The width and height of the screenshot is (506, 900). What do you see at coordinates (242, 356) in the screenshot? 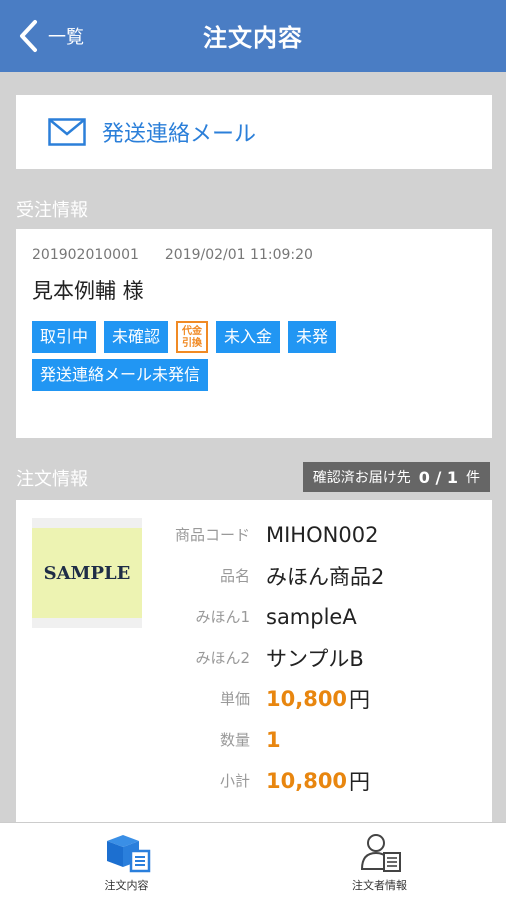
I see `status-badges: 取引中 未確認 代金 引換 未入金 未発 発送連絡メール未発信` at bounding box center [242, 356].